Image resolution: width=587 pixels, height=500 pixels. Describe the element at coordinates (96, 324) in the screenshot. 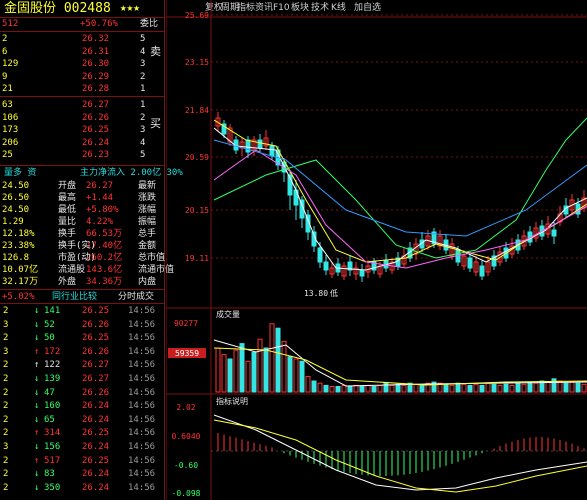

I see `trade-price: 26.26` at that location.